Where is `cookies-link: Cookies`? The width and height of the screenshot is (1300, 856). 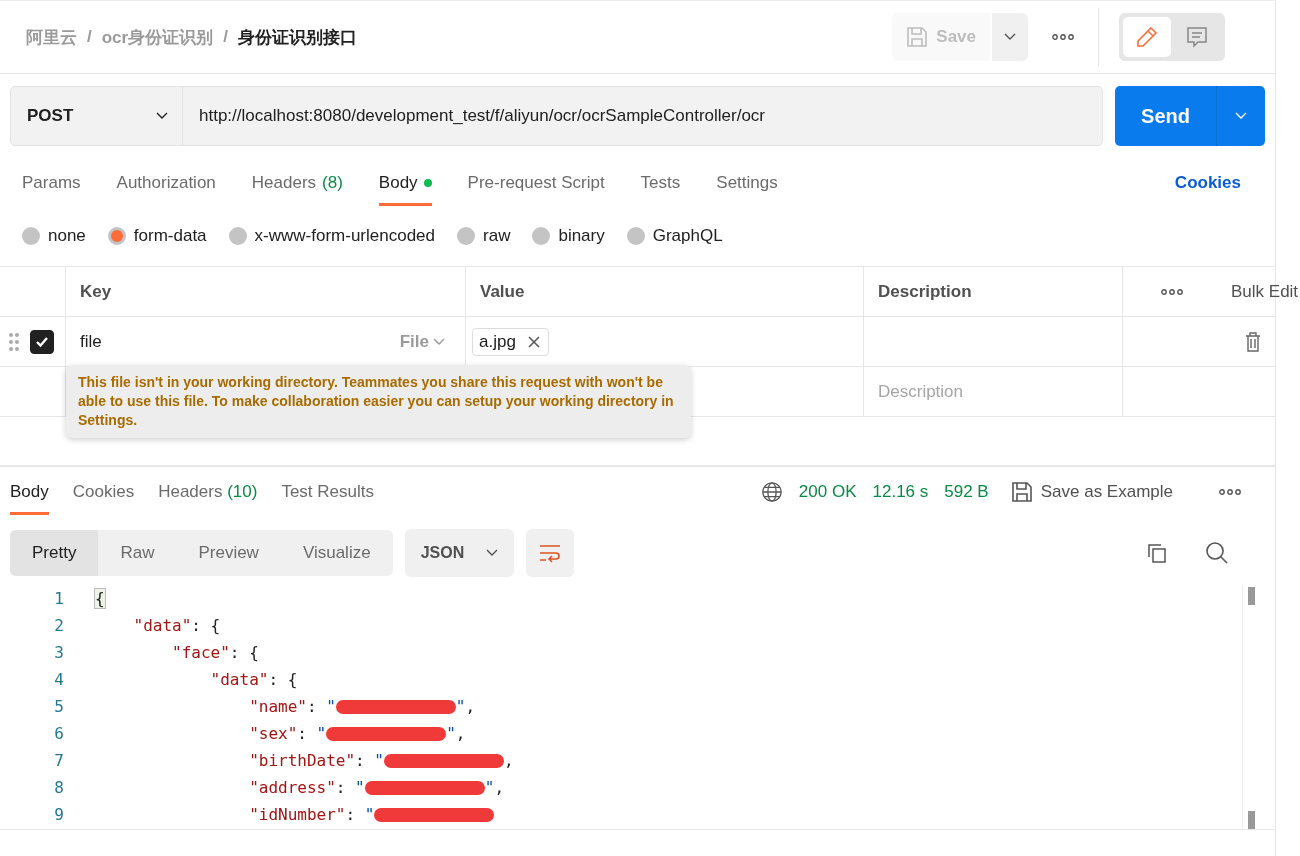 cookies-link: Cookies is located at coordinates (1207, 189).